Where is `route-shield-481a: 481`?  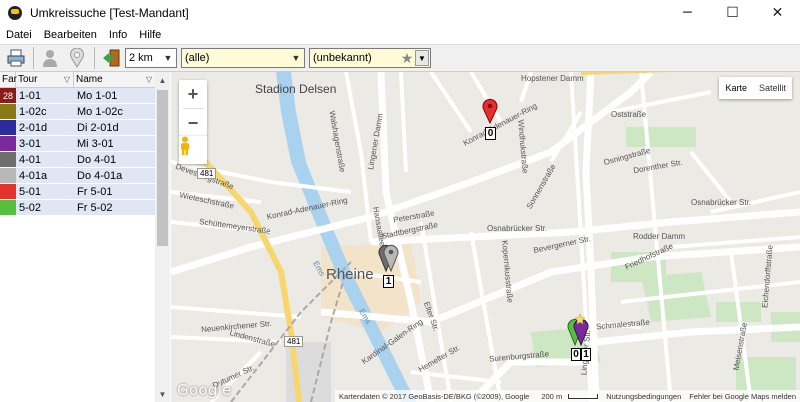 route-shield-481a: 481 is located at coordinates (207, 173).